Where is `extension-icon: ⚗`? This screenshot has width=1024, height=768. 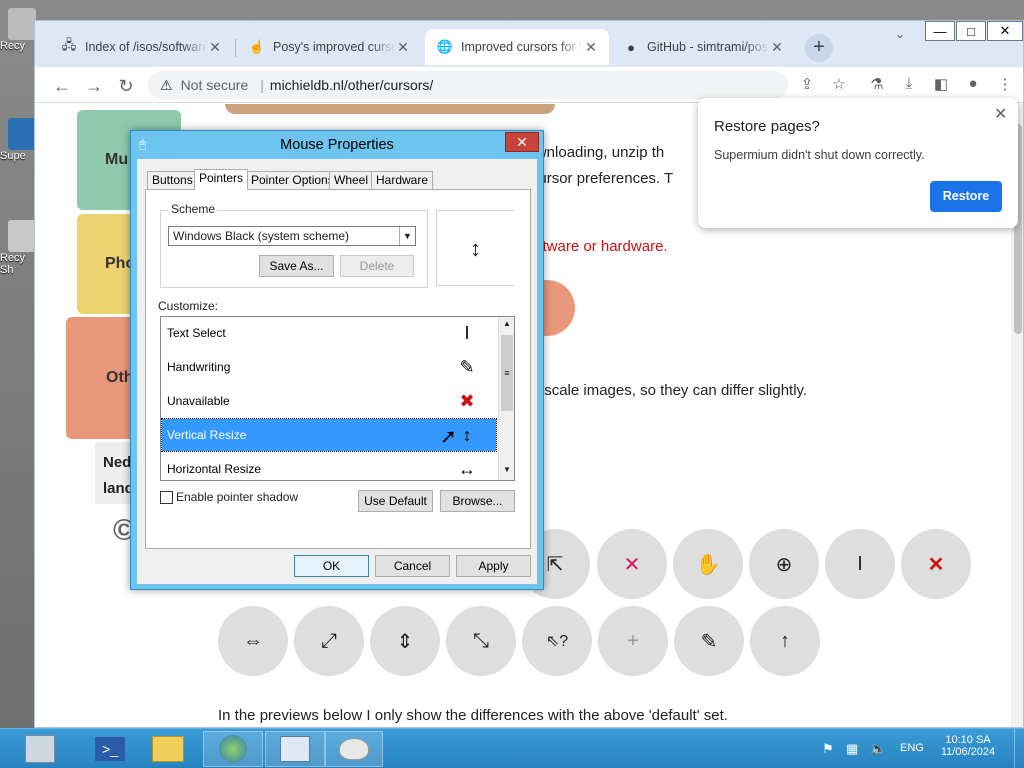 extension-icon: ⚗ is located at coordinates (877, 85).